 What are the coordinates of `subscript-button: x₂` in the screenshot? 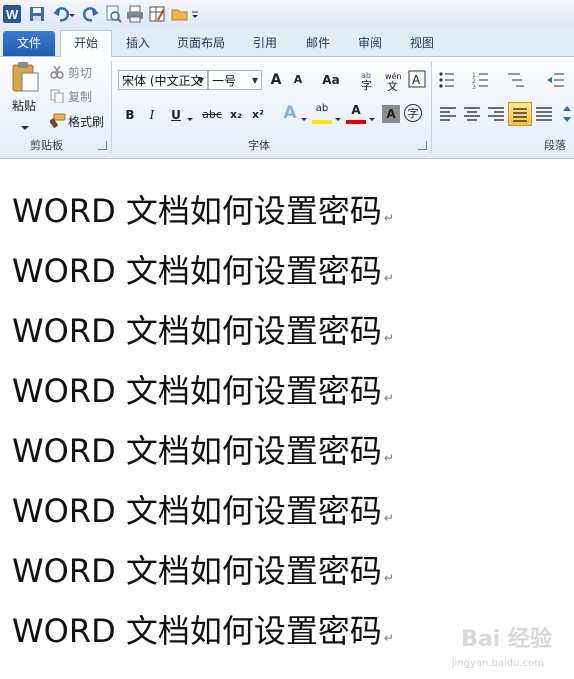 It's located at (236, 115).